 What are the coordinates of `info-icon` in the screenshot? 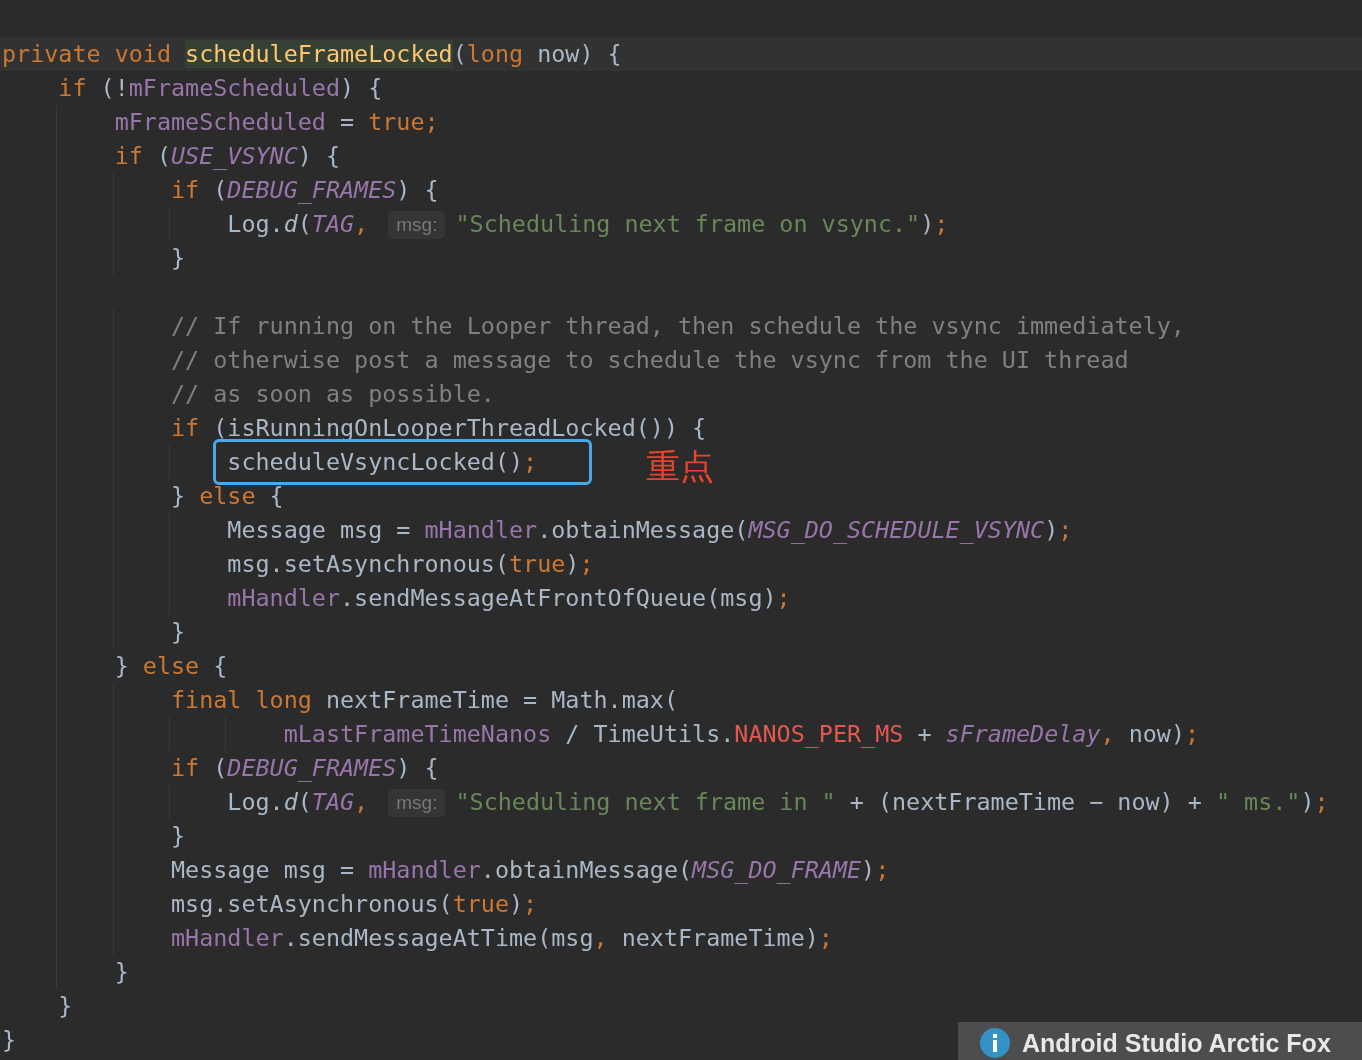 It's located at (995, 1043).